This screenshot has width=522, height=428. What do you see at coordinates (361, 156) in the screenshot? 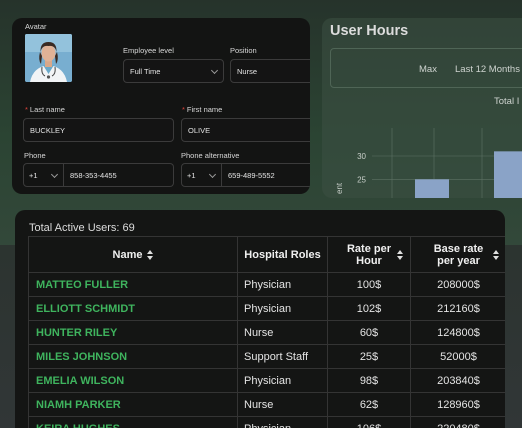
I see `y-tick-label: 30` at bounding box center [361, 156].